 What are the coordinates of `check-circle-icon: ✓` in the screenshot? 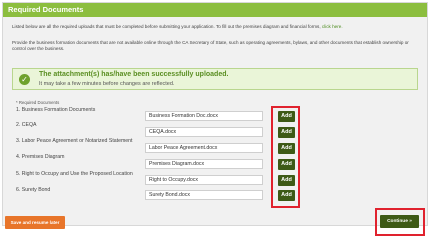 It's located at (24, 79).